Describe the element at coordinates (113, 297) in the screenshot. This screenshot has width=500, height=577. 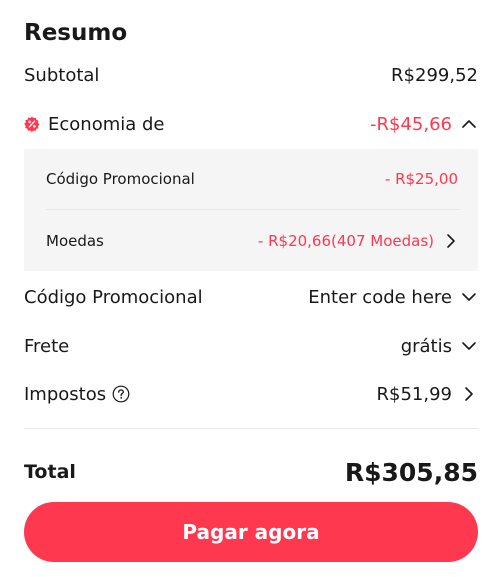
I see `promo-code-label: Código Promocional` at that location.